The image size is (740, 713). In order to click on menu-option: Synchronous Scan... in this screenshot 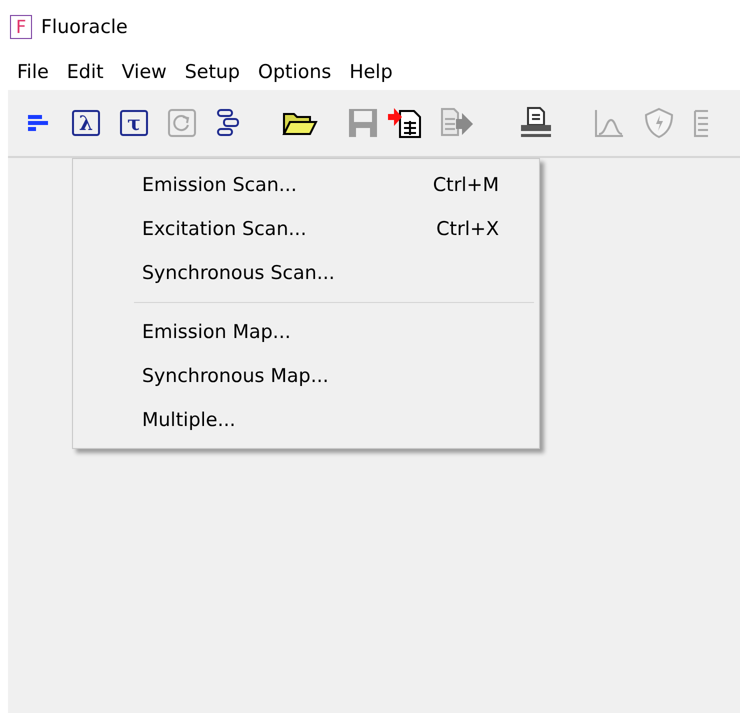, I will do `click(306, 273)`.